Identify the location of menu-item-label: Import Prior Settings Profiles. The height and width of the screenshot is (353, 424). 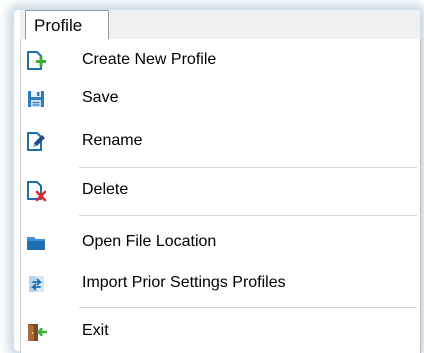
(184, 282).